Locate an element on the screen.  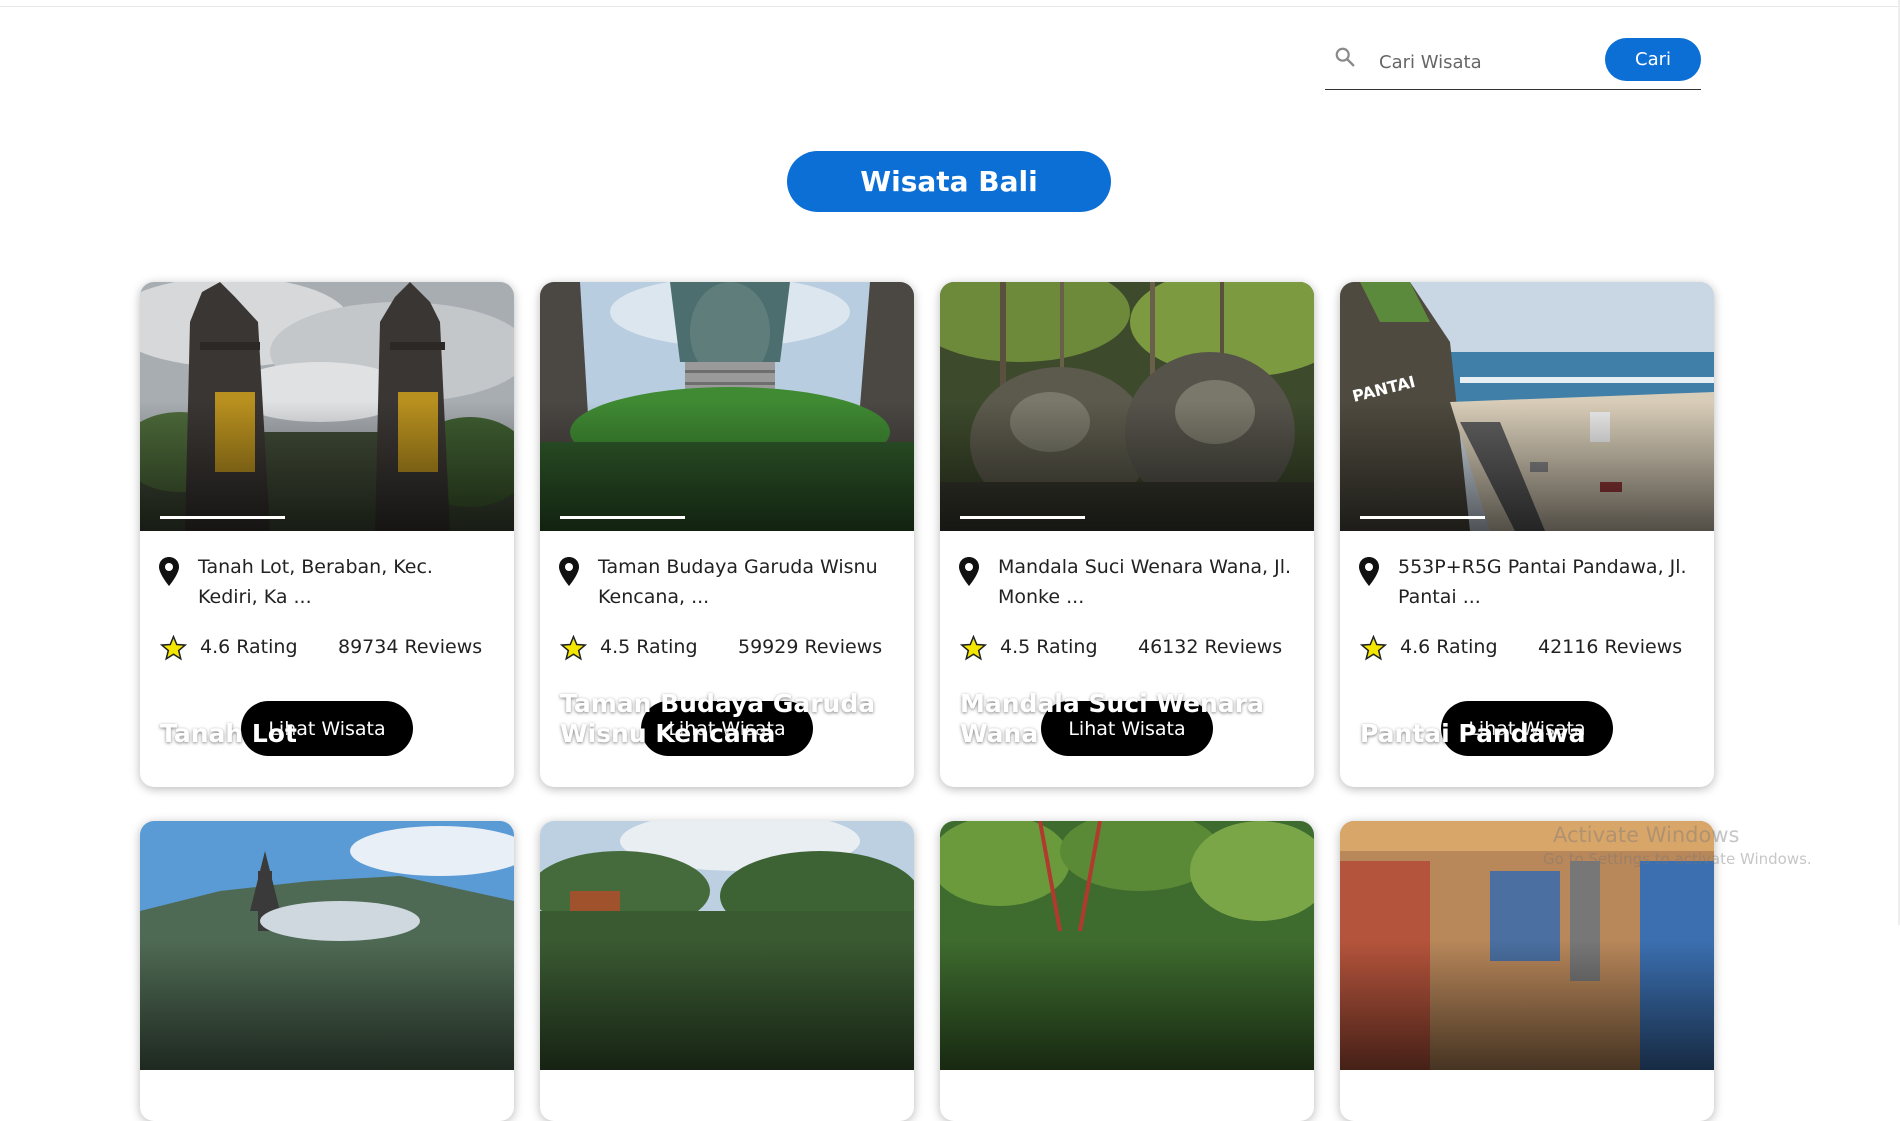
search-icon is located at coordinates (1345, 57).